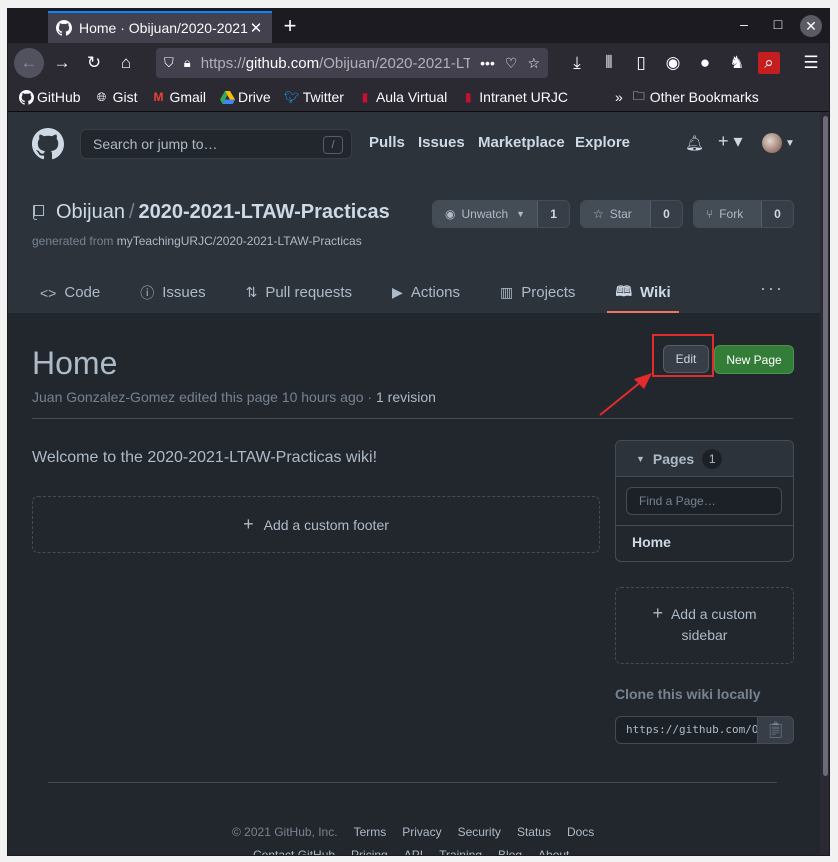 This screenshot has width=838, height=862. I want to click on footer-link-privacy: Privacy, so click(421, 832).